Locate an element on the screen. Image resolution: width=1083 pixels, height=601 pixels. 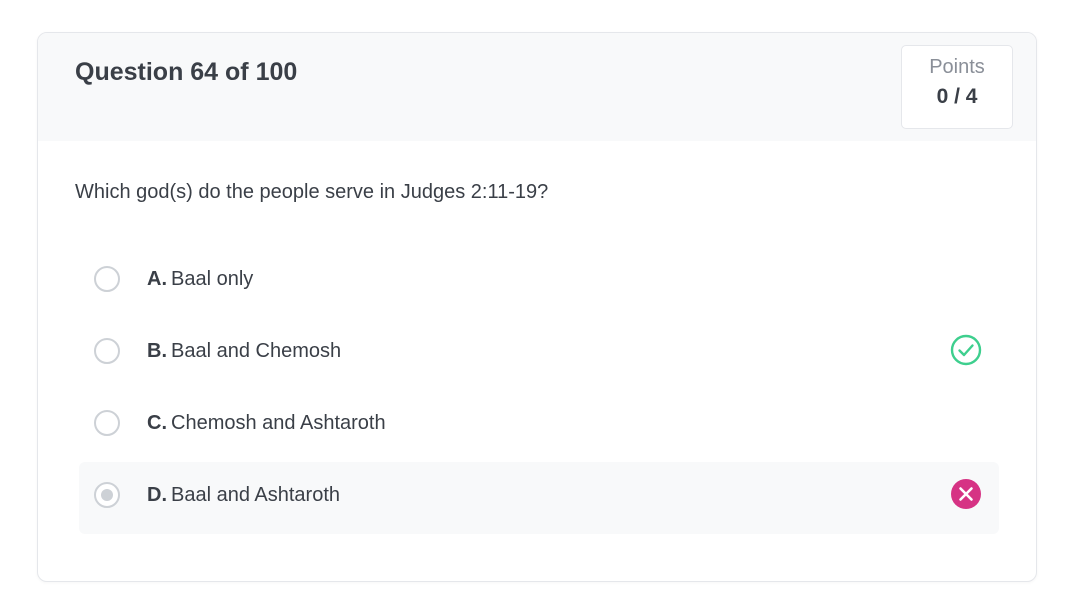
points-value: 0 / 4 is located at coordinates (957, 96).